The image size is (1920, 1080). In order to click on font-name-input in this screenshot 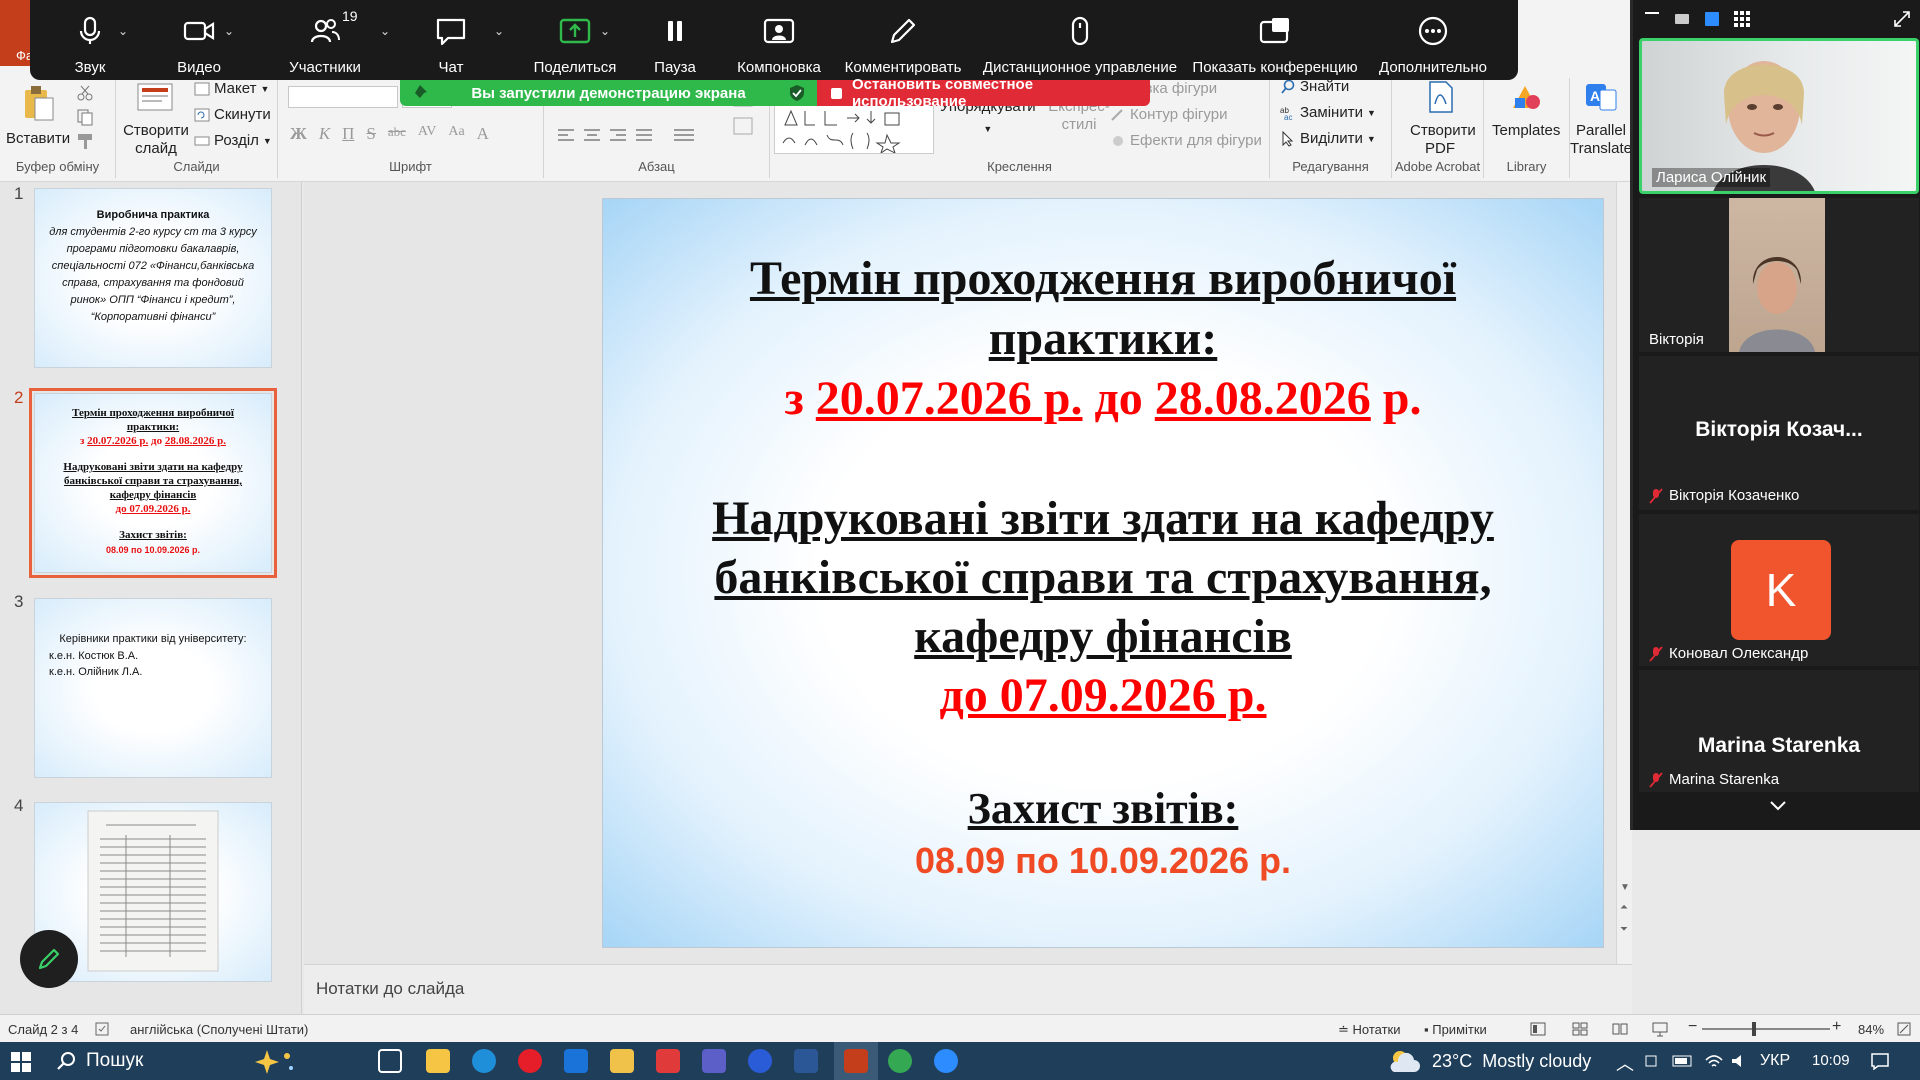, I will do `click(343, 97)`.